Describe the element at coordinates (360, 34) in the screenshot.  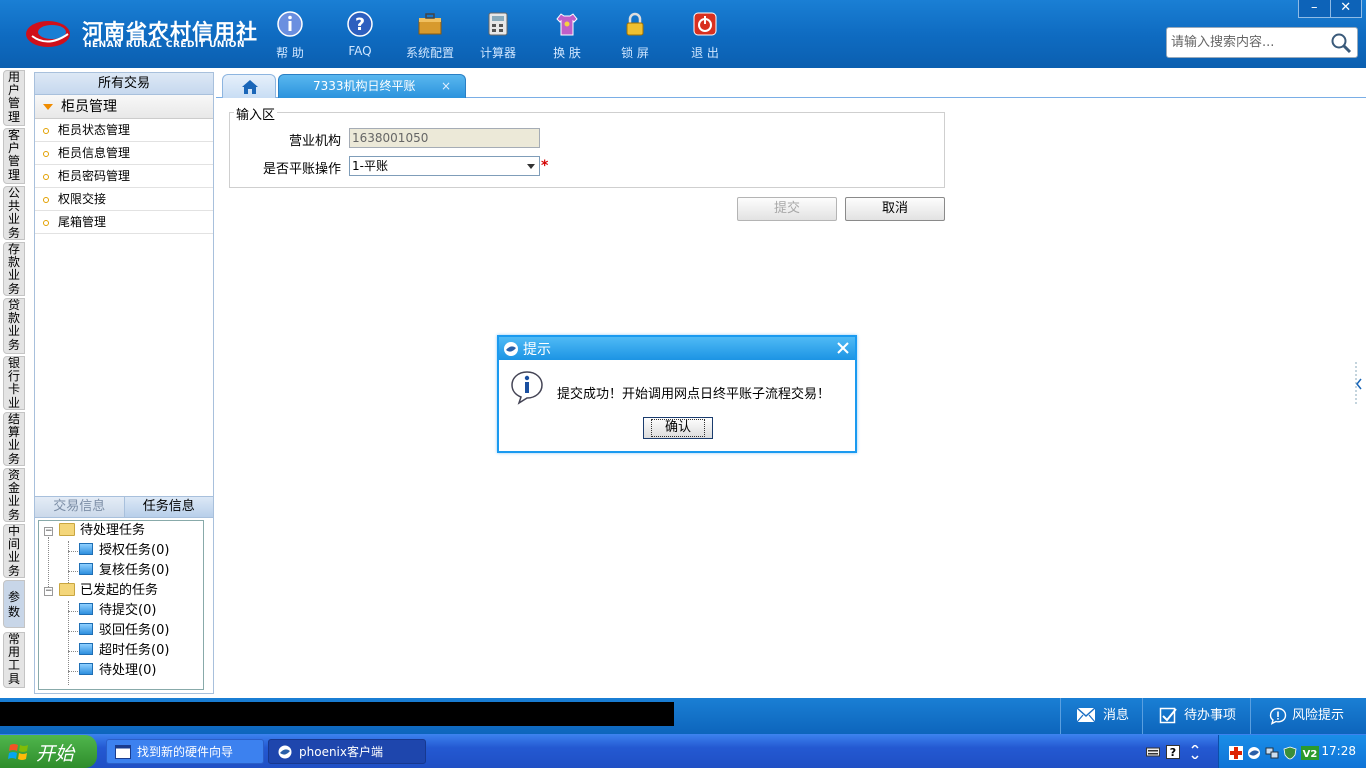
I see `faq-button: ? FAQ` at that location.